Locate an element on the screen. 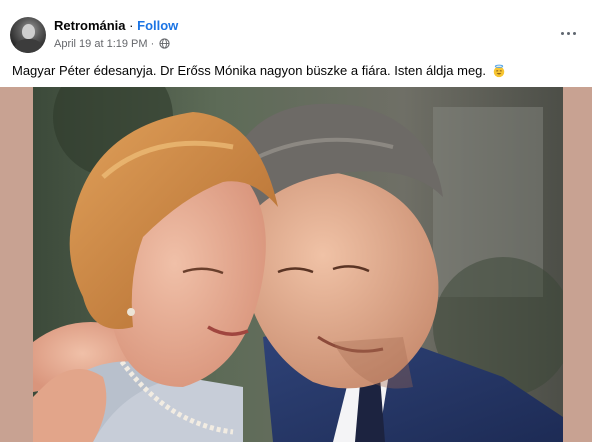 The width and height of the screenshot is (592, 442). globe-icon is located at coordinates (164, 43).